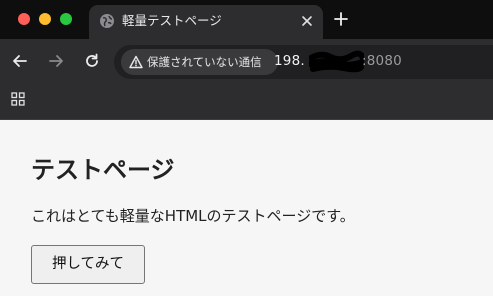 This screenshot has height=296, width=493. Describe the element at coordinates (289, 61) in the screenshot. I see `url-host: 198.` at that location.